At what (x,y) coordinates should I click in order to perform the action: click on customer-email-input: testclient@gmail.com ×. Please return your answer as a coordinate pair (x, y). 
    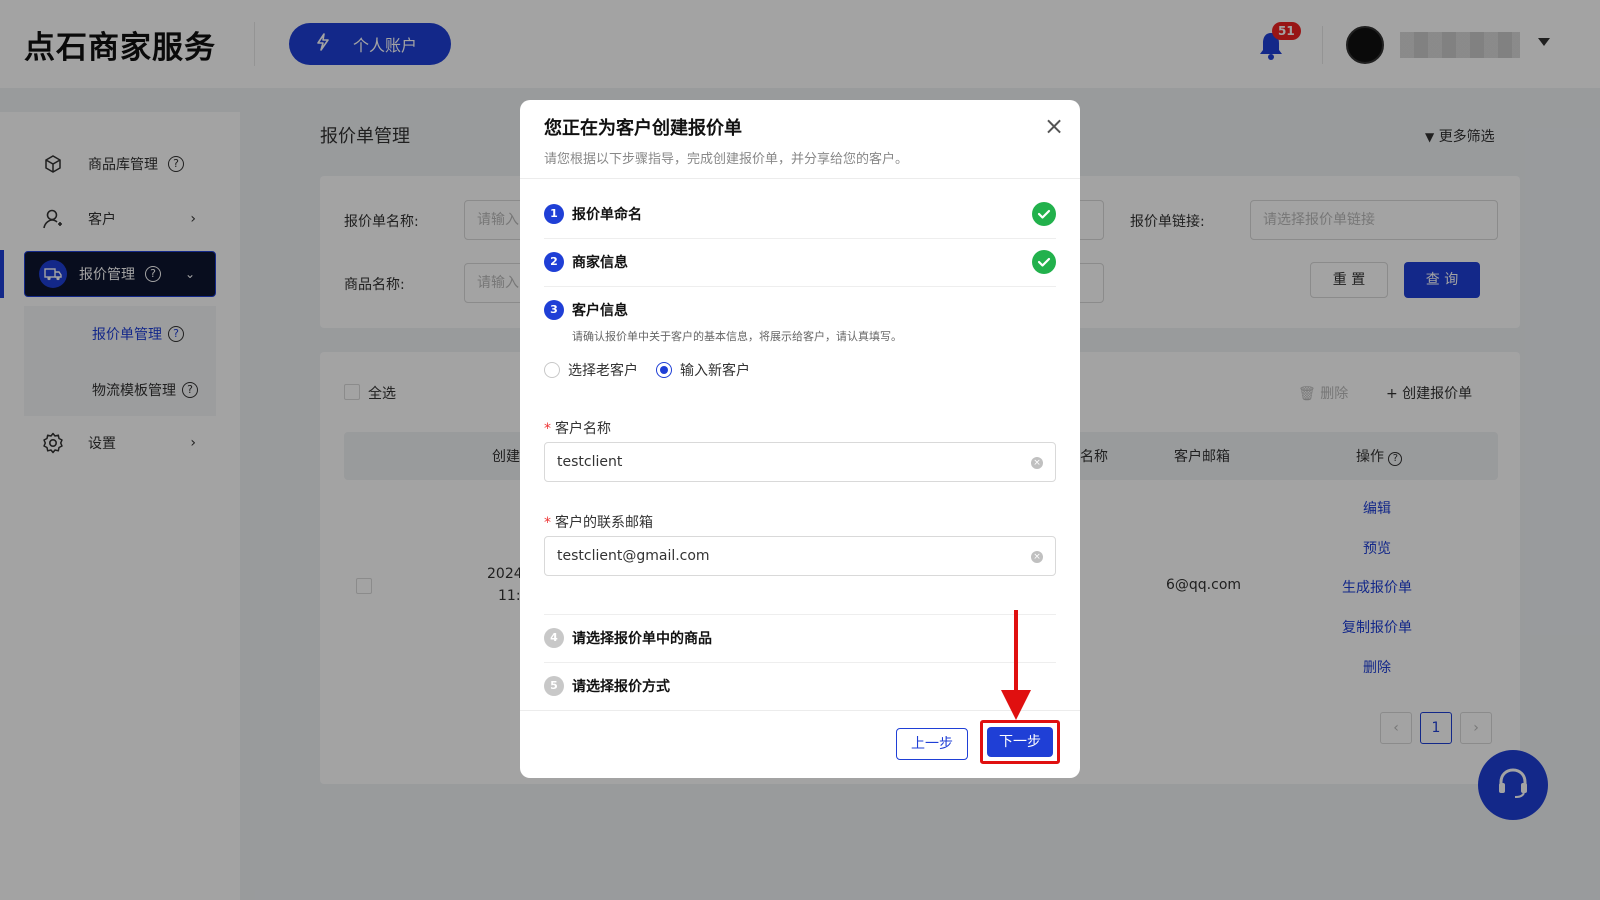
    Looking at the image, I should click on (800, 556).